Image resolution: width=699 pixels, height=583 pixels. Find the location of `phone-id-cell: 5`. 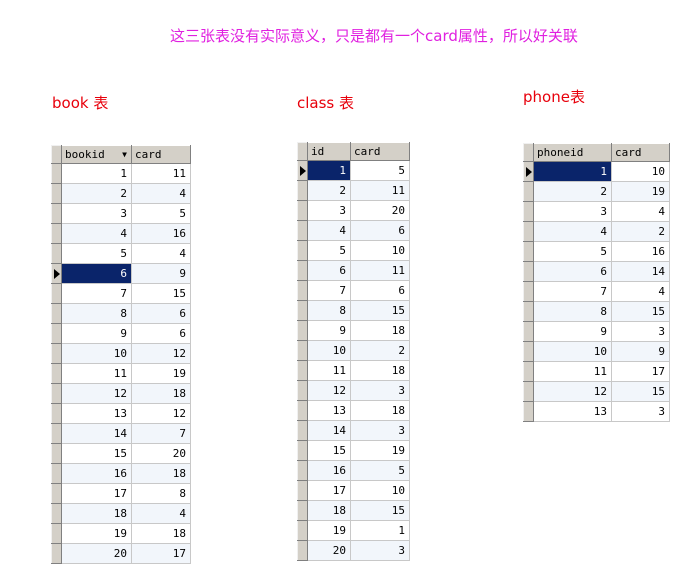

phone-id-cell: 5 is located at coordinates (572, 251).